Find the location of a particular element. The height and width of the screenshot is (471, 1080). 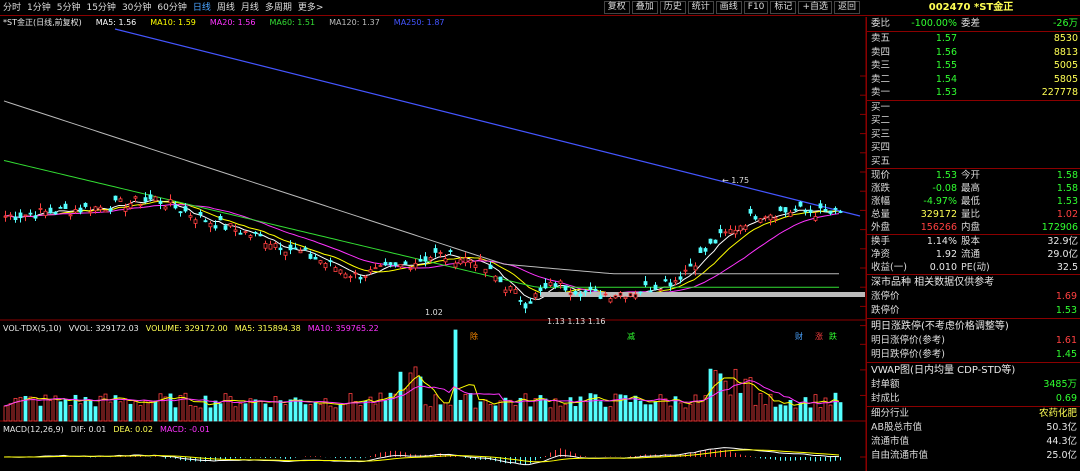

period-tab: 5分钟 is located at coordinates (69, 8).